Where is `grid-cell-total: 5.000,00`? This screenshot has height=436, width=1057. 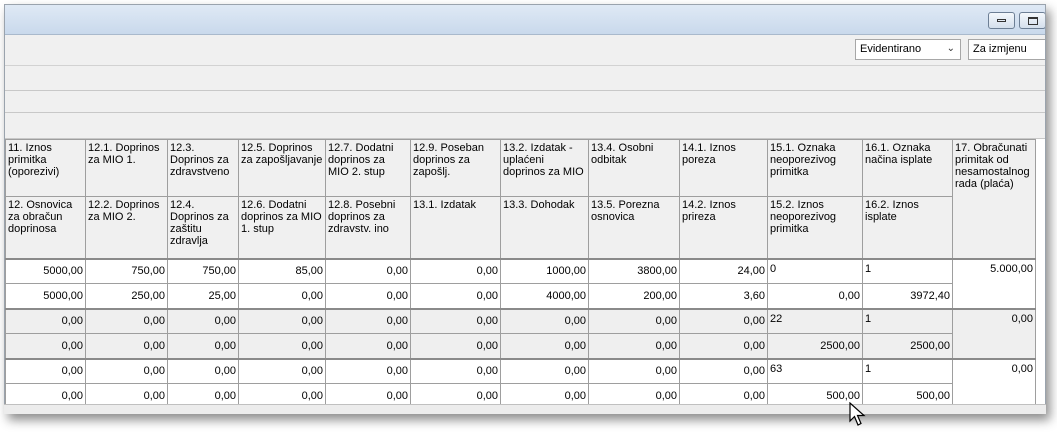
grid-cell-total: 5.000,00 is located at coordinates (994, 283).